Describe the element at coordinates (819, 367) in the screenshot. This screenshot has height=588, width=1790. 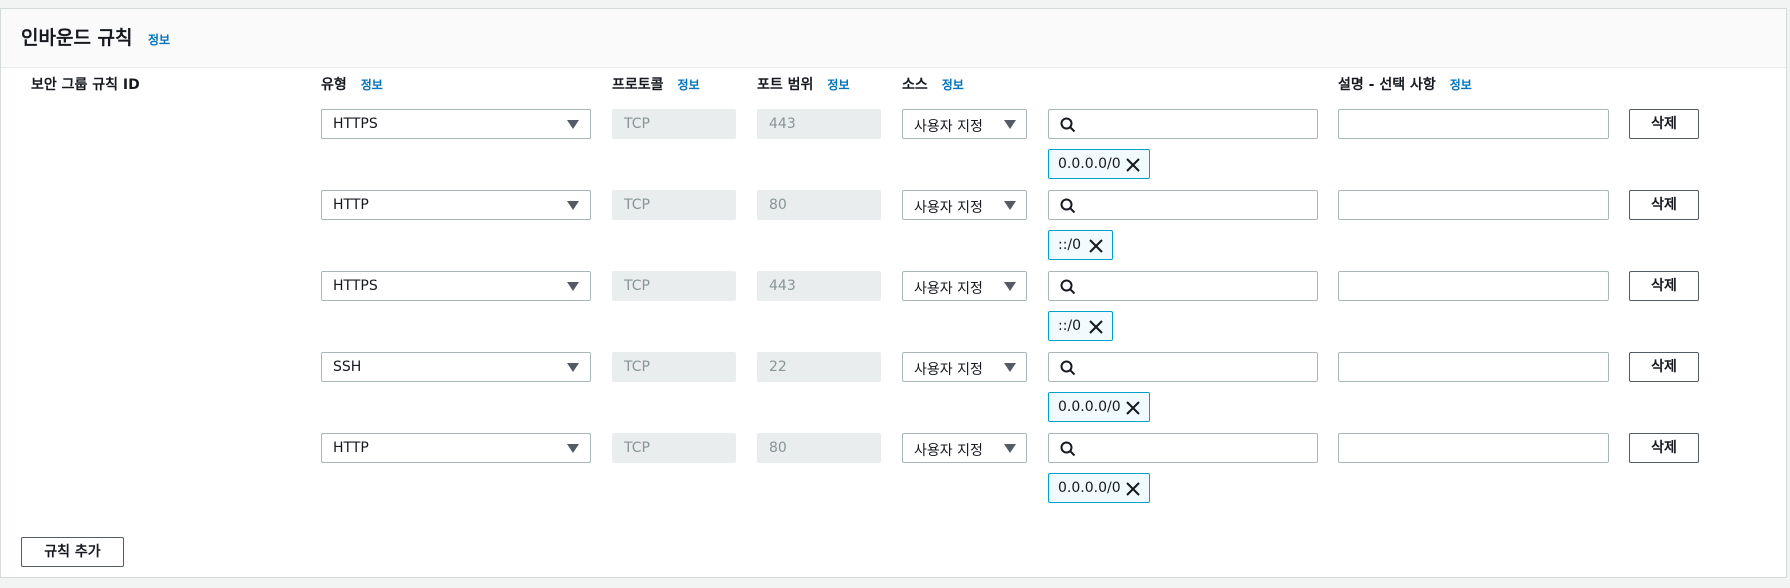
I see `port-range-field: 22` at that location.